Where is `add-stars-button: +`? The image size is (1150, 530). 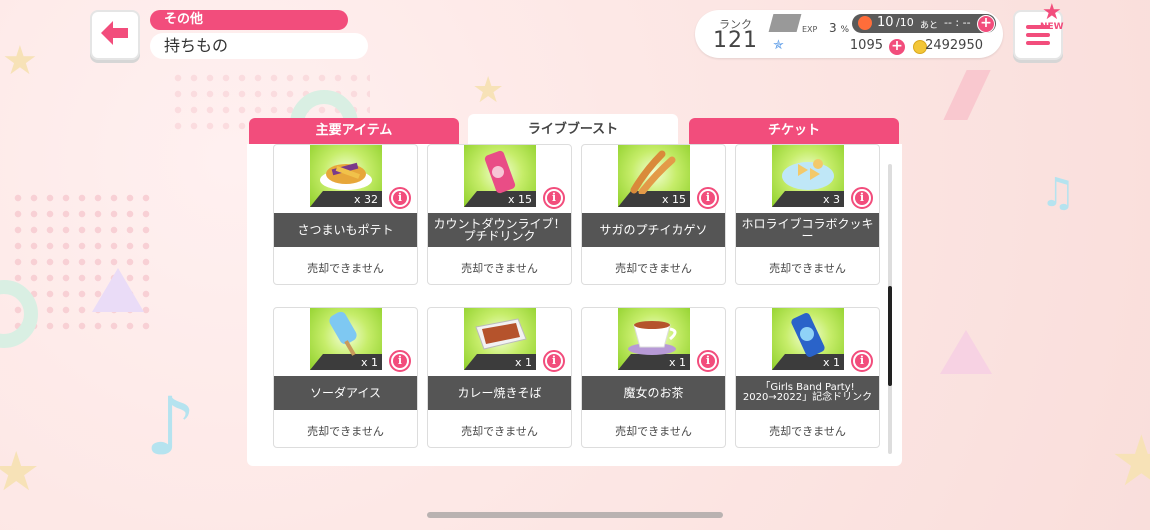 add-stars-button: + is located at coordinates (897, 47).